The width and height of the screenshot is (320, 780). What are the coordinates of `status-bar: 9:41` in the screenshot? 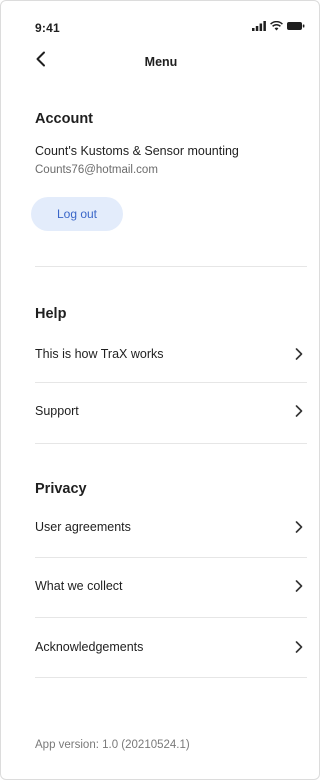 It's located at (160, 21).